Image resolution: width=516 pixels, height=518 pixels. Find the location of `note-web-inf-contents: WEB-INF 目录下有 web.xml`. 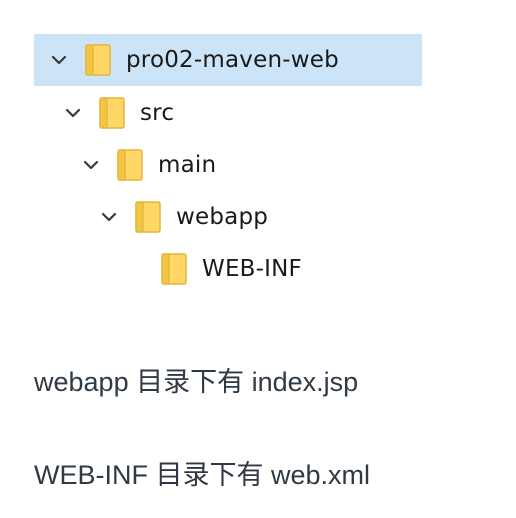

note-web-inf-contents: WEB-INF 目录下有 web.xml is located at coordinates (202, 475).